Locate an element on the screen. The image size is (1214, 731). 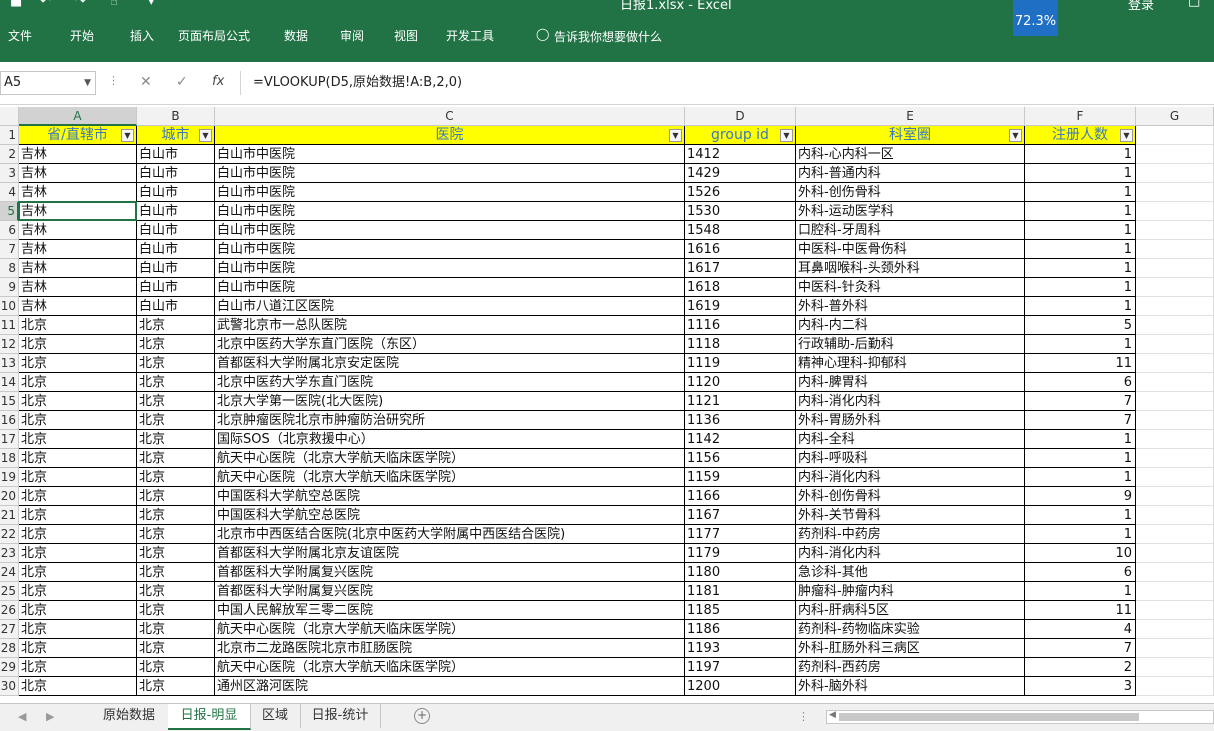
tell-me-box: 告诉我你想要做什么 is located at coordinates (608, 36).